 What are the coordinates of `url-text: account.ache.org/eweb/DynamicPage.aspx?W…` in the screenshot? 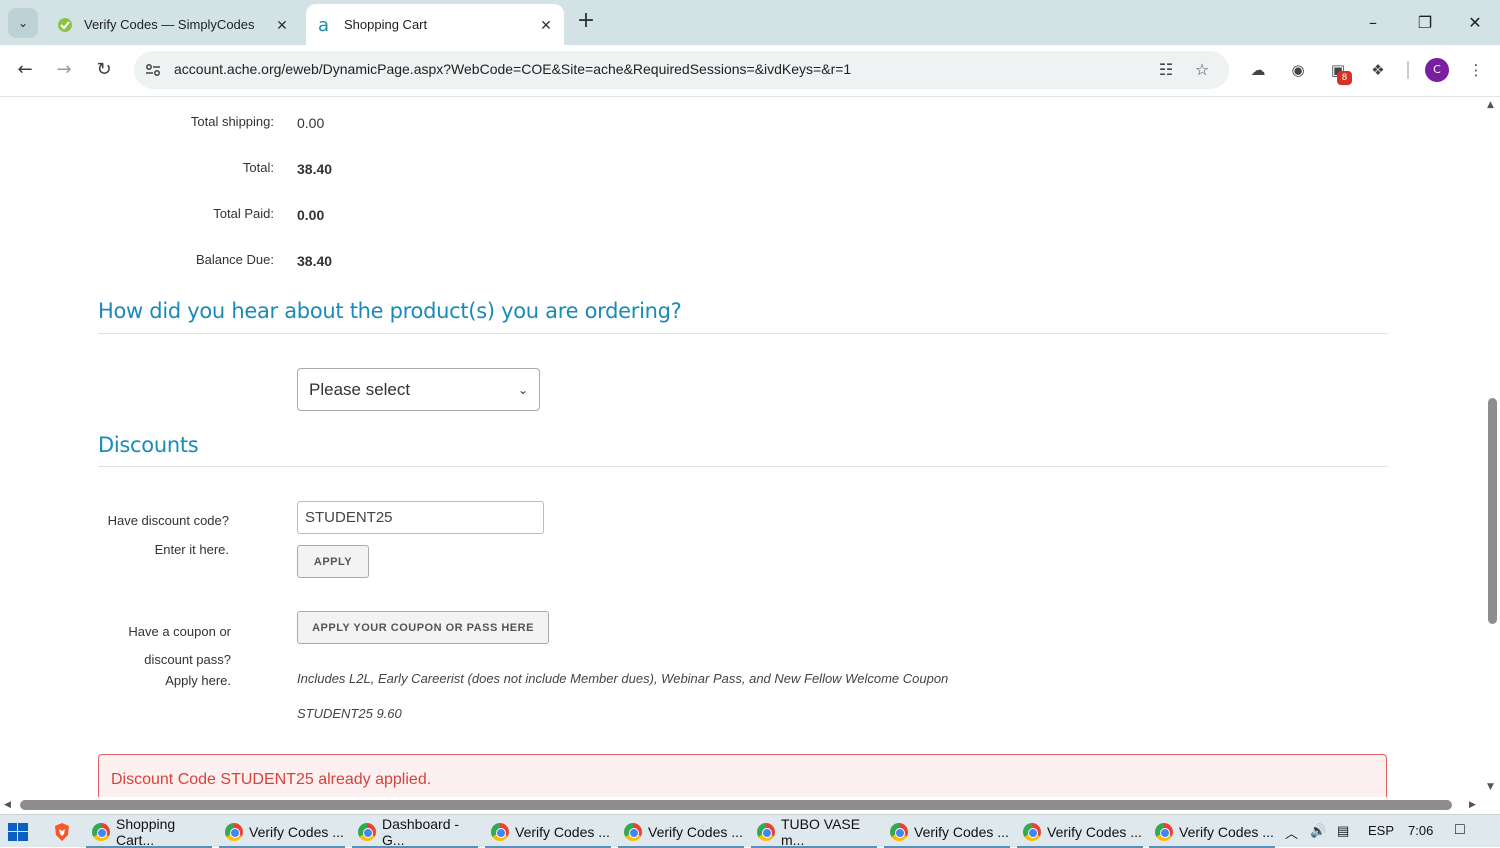 It's located at (513, 69).